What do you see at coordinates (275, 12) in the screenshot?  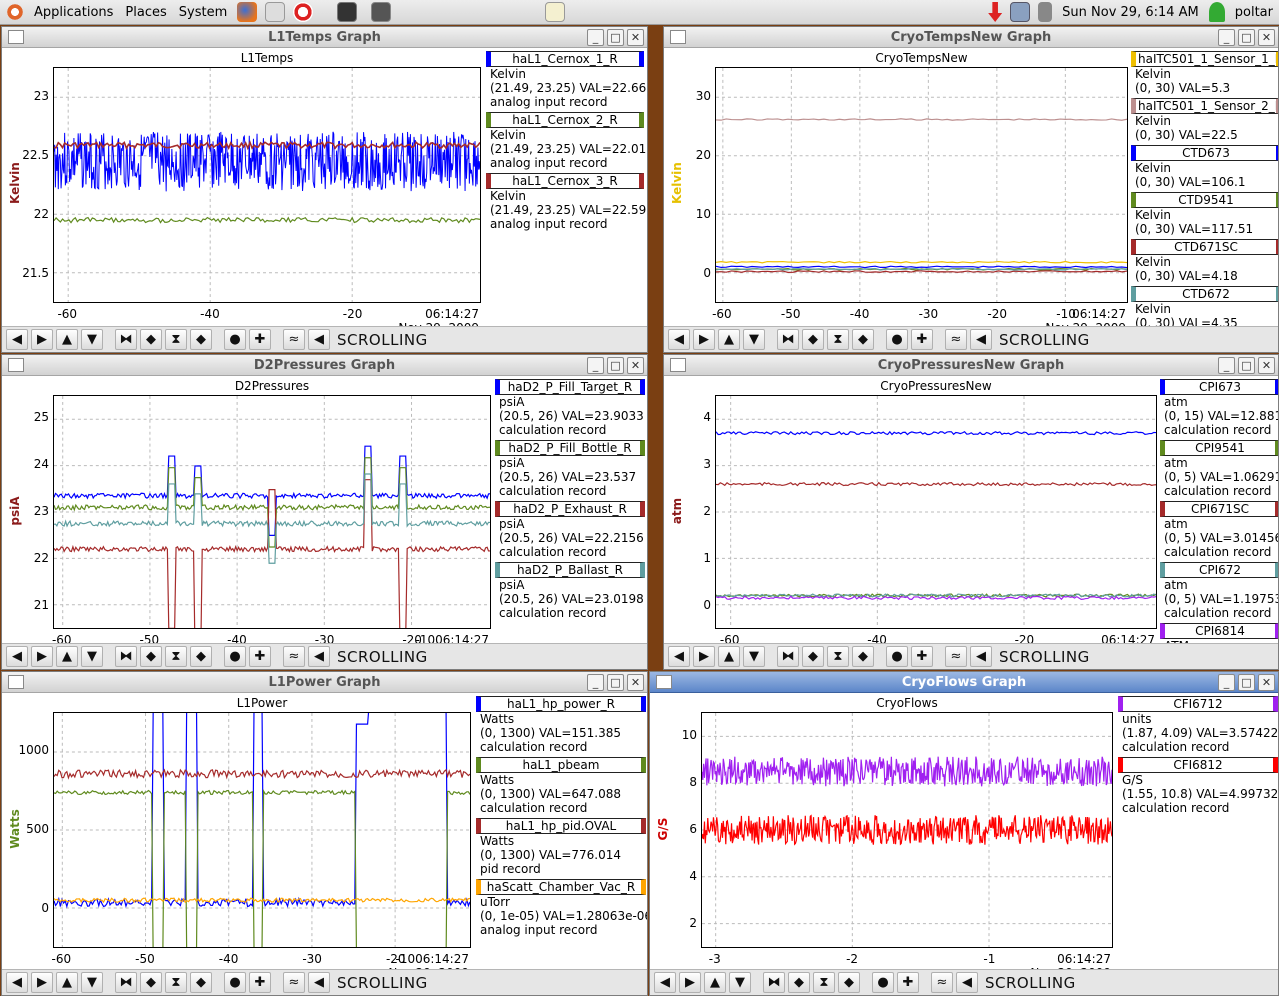 I see `mail-icon` at bounding box center [275, 12].